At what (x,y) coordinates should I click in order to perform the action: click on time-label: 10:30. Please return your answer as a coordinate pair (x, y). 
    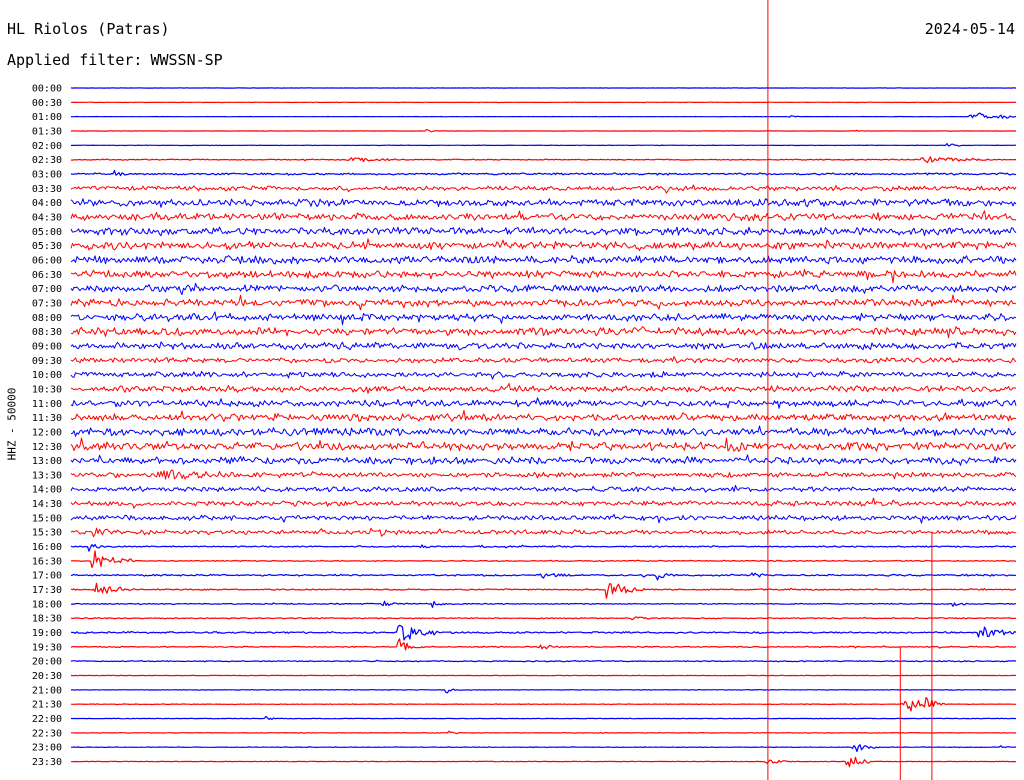
    Looking at the image, I should click on (47, 389).